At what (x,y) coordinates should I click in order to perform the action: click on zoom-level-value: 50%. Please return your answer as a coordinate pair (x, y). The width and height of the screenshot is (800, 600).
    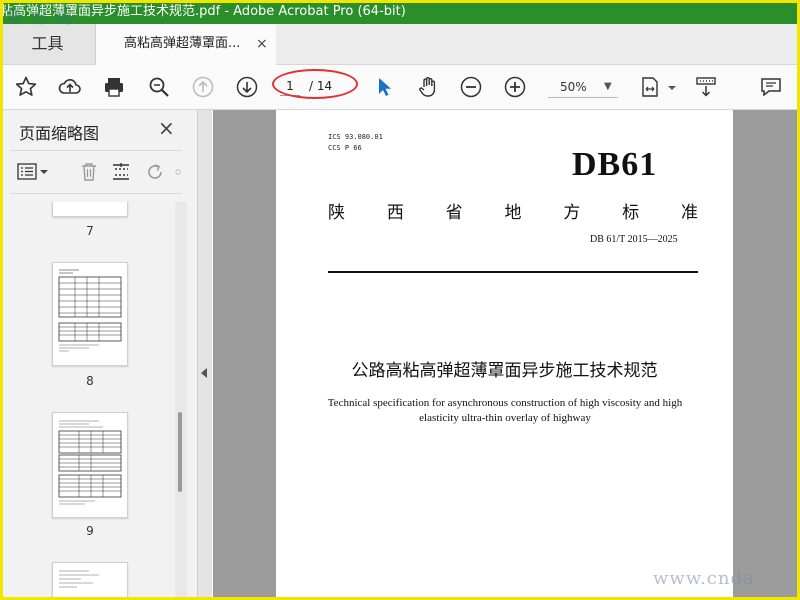
    Looking at the image, I should click on (573, 87).